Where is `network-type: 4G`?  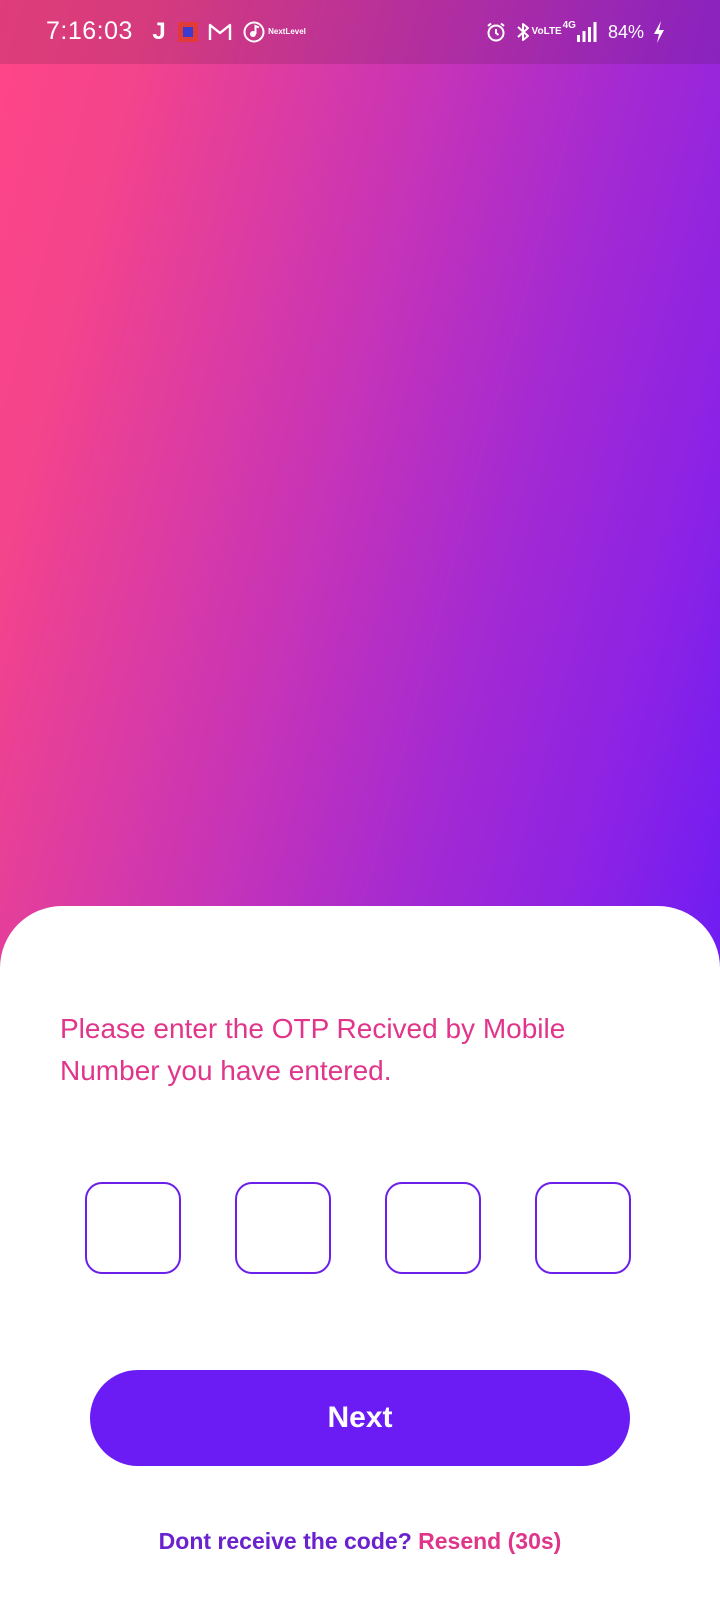 network-type: 4G is located at coordinates (569, 25).